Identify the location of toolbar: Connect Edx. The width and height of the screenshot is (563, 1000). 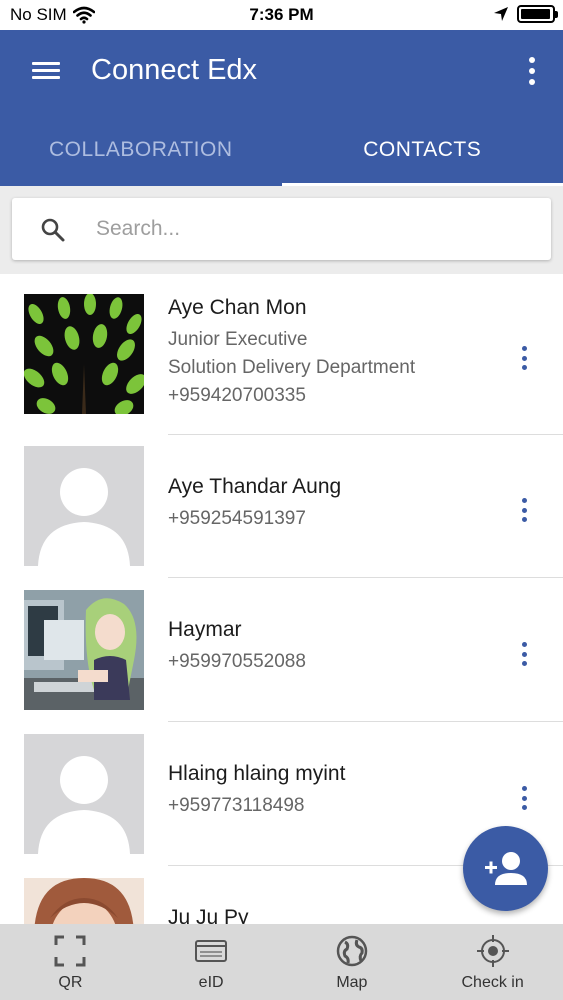
(281, 73).